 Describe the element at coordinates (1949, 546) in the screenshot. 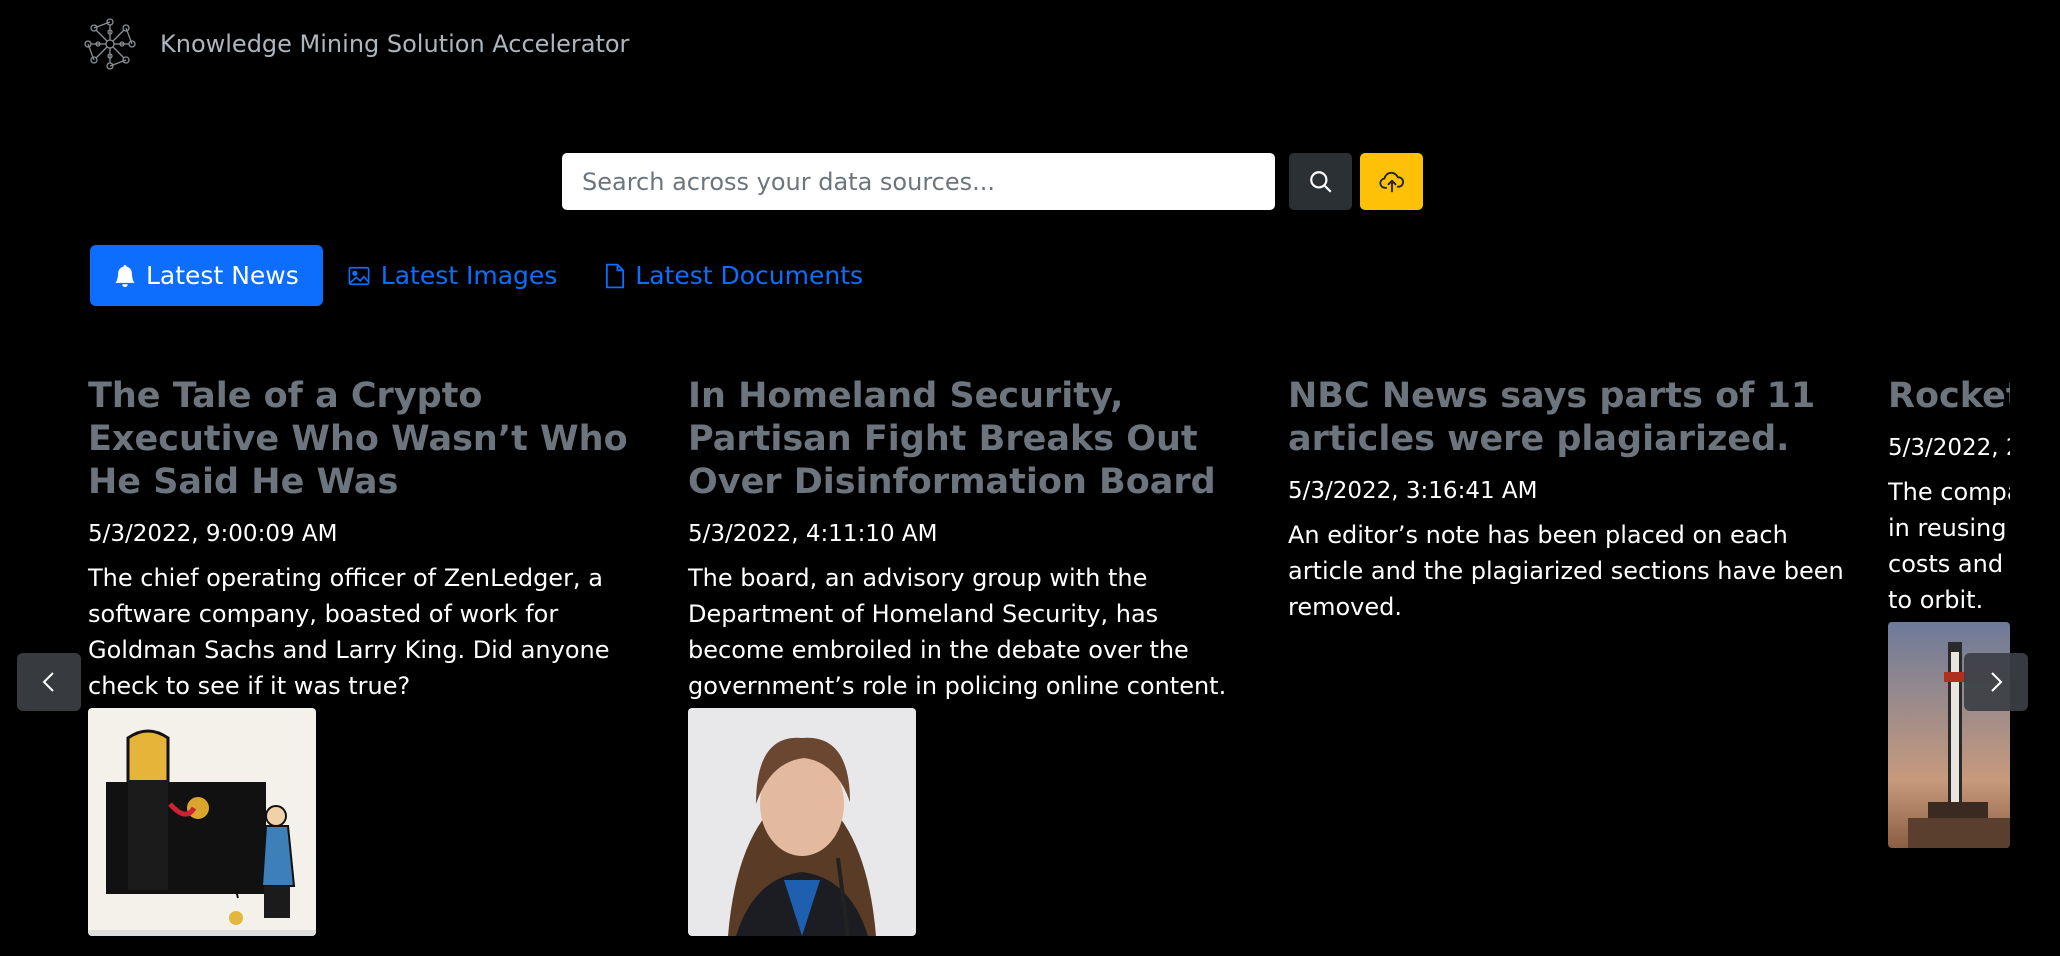

I see `news-description: The compa in reusing costs and to orbit.` at that location.